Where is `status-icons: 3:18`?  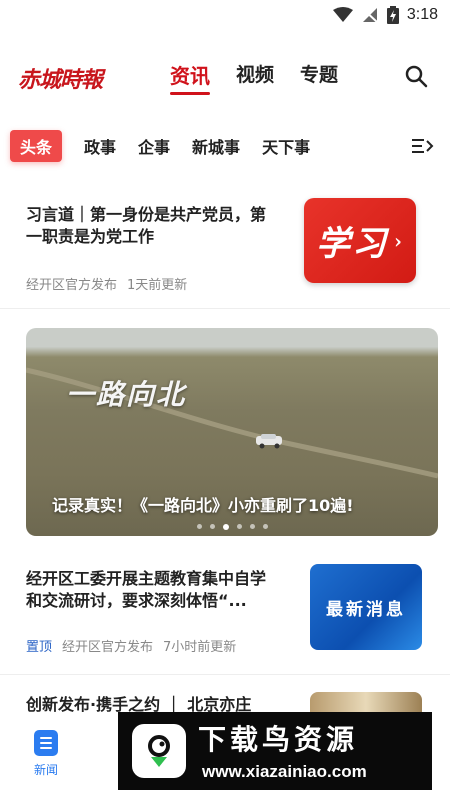 status-icons: 3:18 is located at coordinates (385, 15).